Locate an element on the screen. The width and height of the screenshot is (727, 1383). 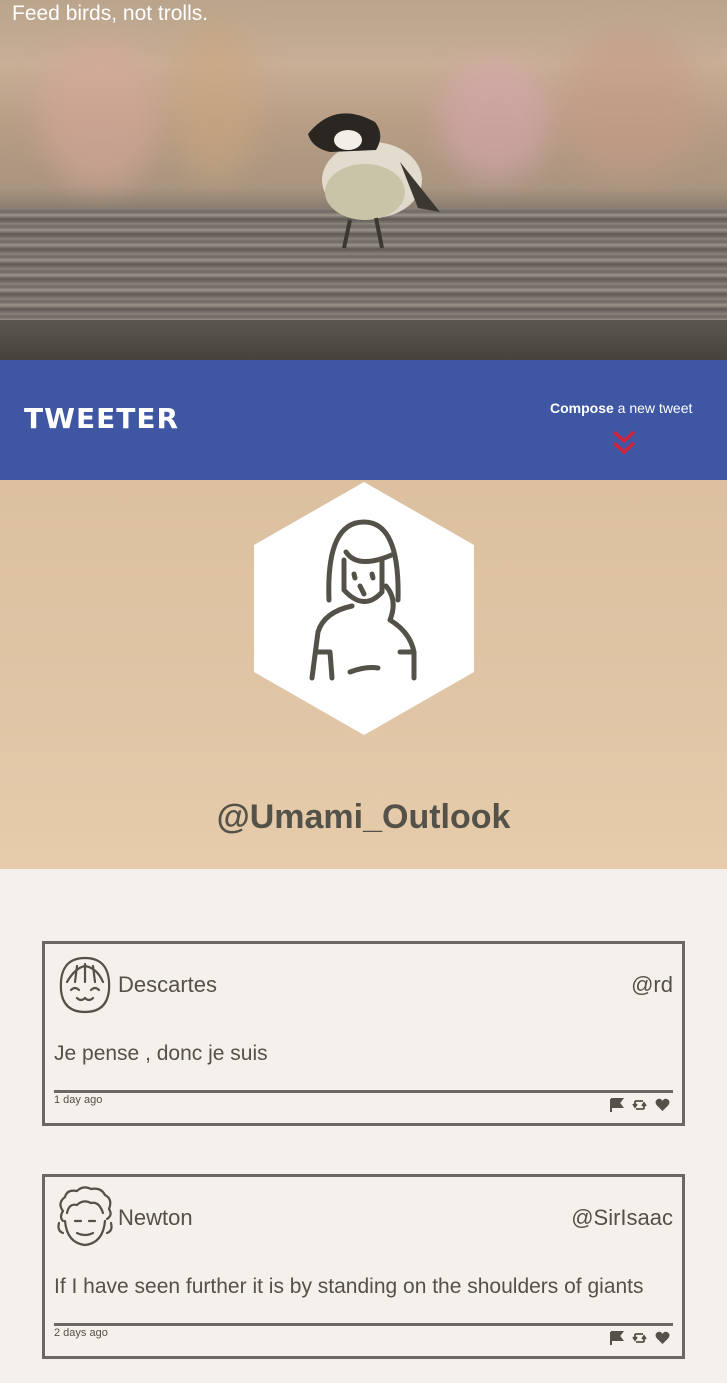
tweet-author-name: Newton is located at coordinates (155, 1218).